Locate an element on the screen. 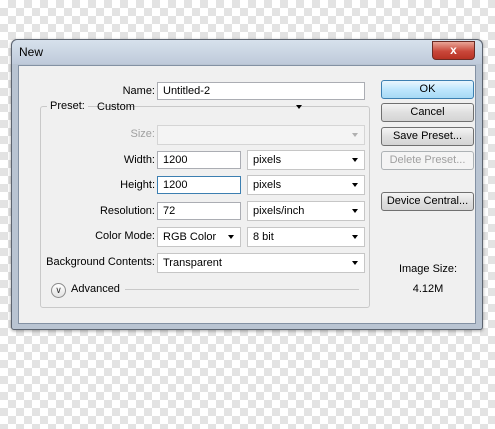 The image size is (495, 429). background-contents-label: Background Contents: is located at coordinates (100, 262).